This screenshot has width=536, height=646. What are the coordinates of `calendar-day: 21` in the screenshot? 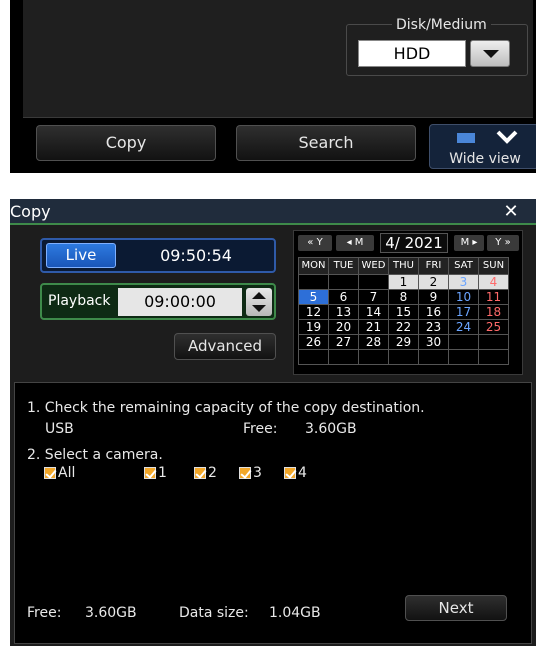 It's located at (373, 327).